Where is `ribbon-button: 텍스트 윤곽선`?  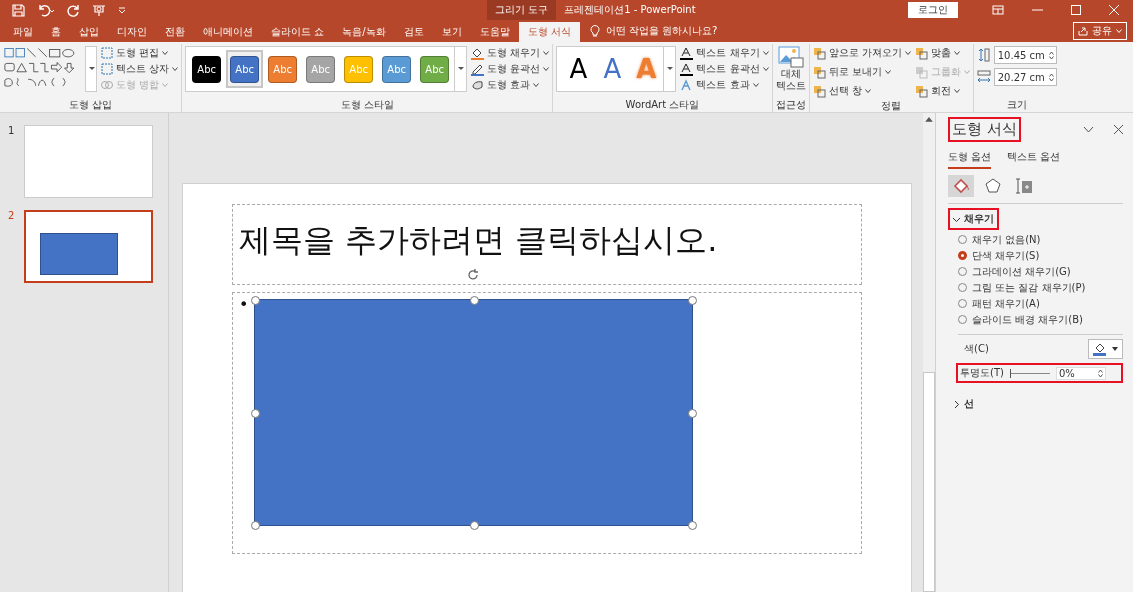 ribbon-button: 텍스트 윤곽선 is located at coordinates (724, 69).